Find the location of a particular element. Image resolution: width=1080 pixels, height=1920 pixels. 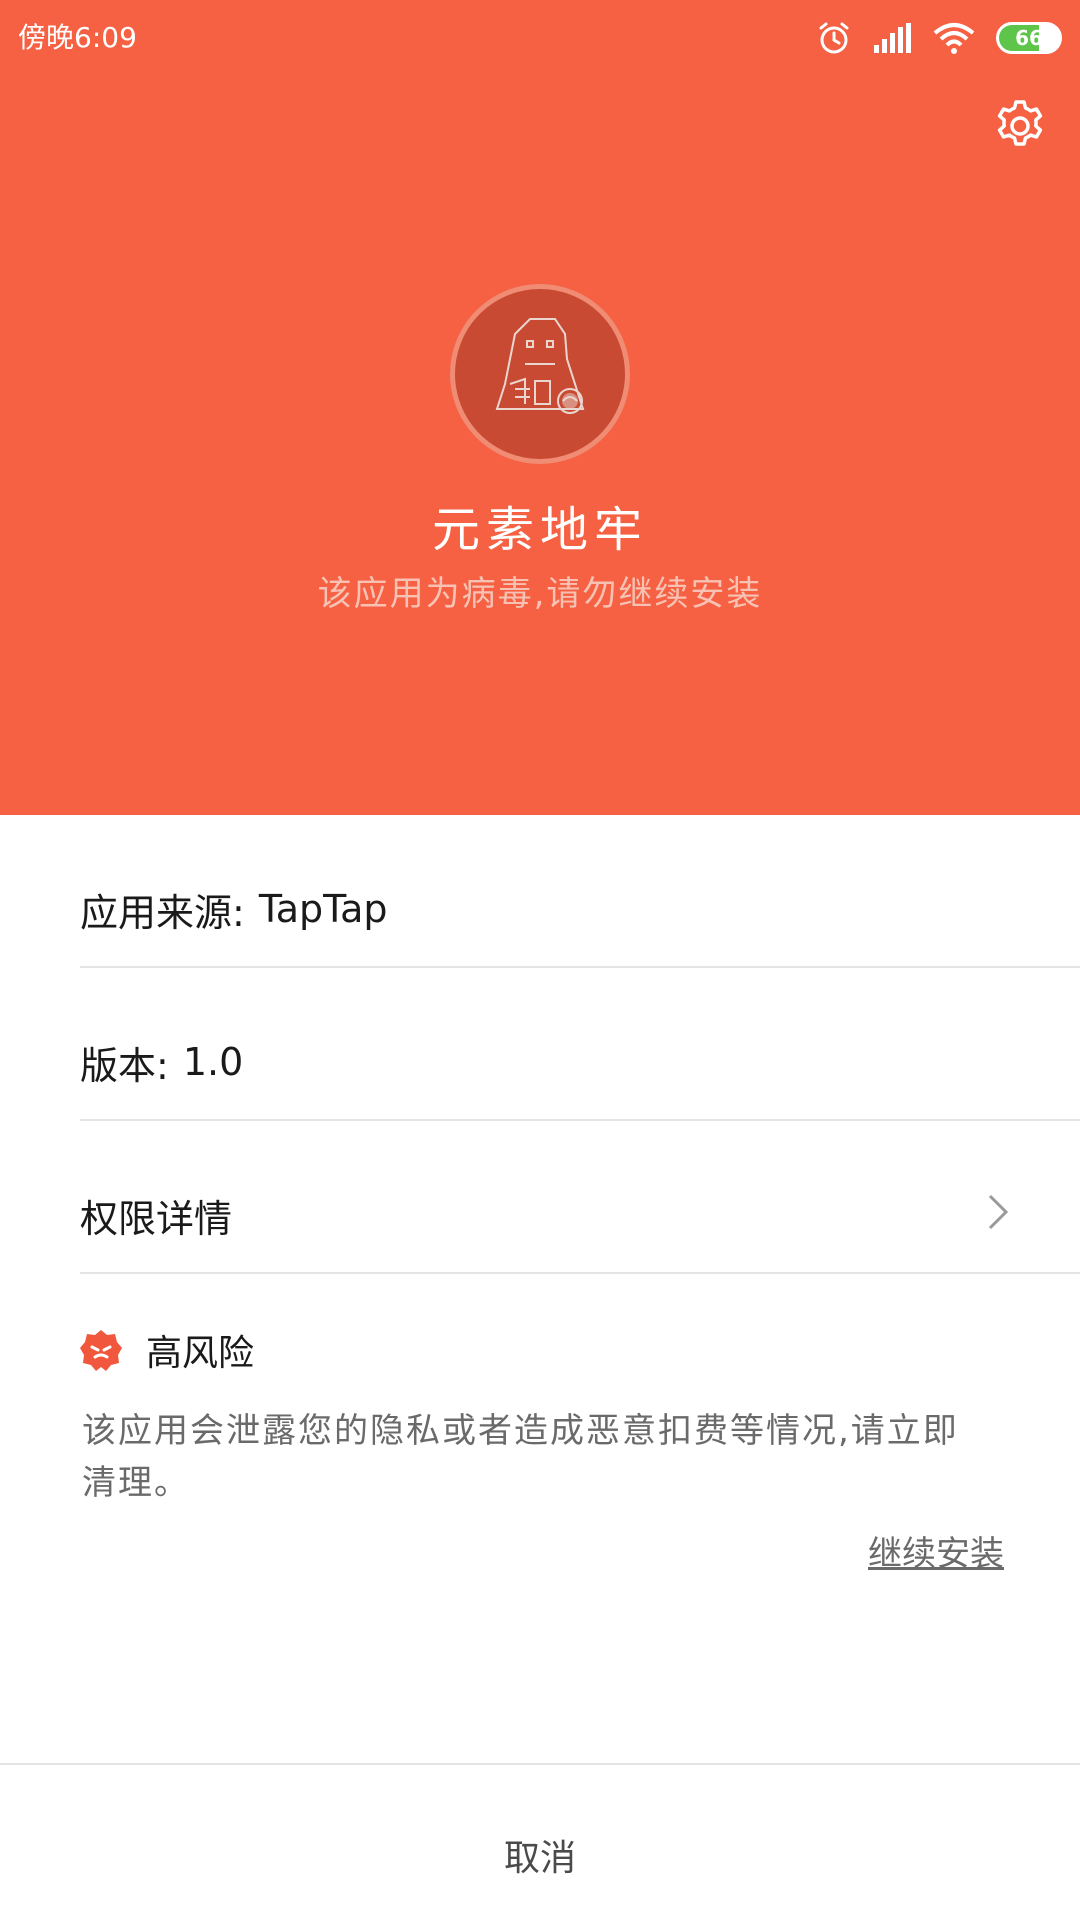

risk-header: 高风险 is located at coordinates (167, 1350).